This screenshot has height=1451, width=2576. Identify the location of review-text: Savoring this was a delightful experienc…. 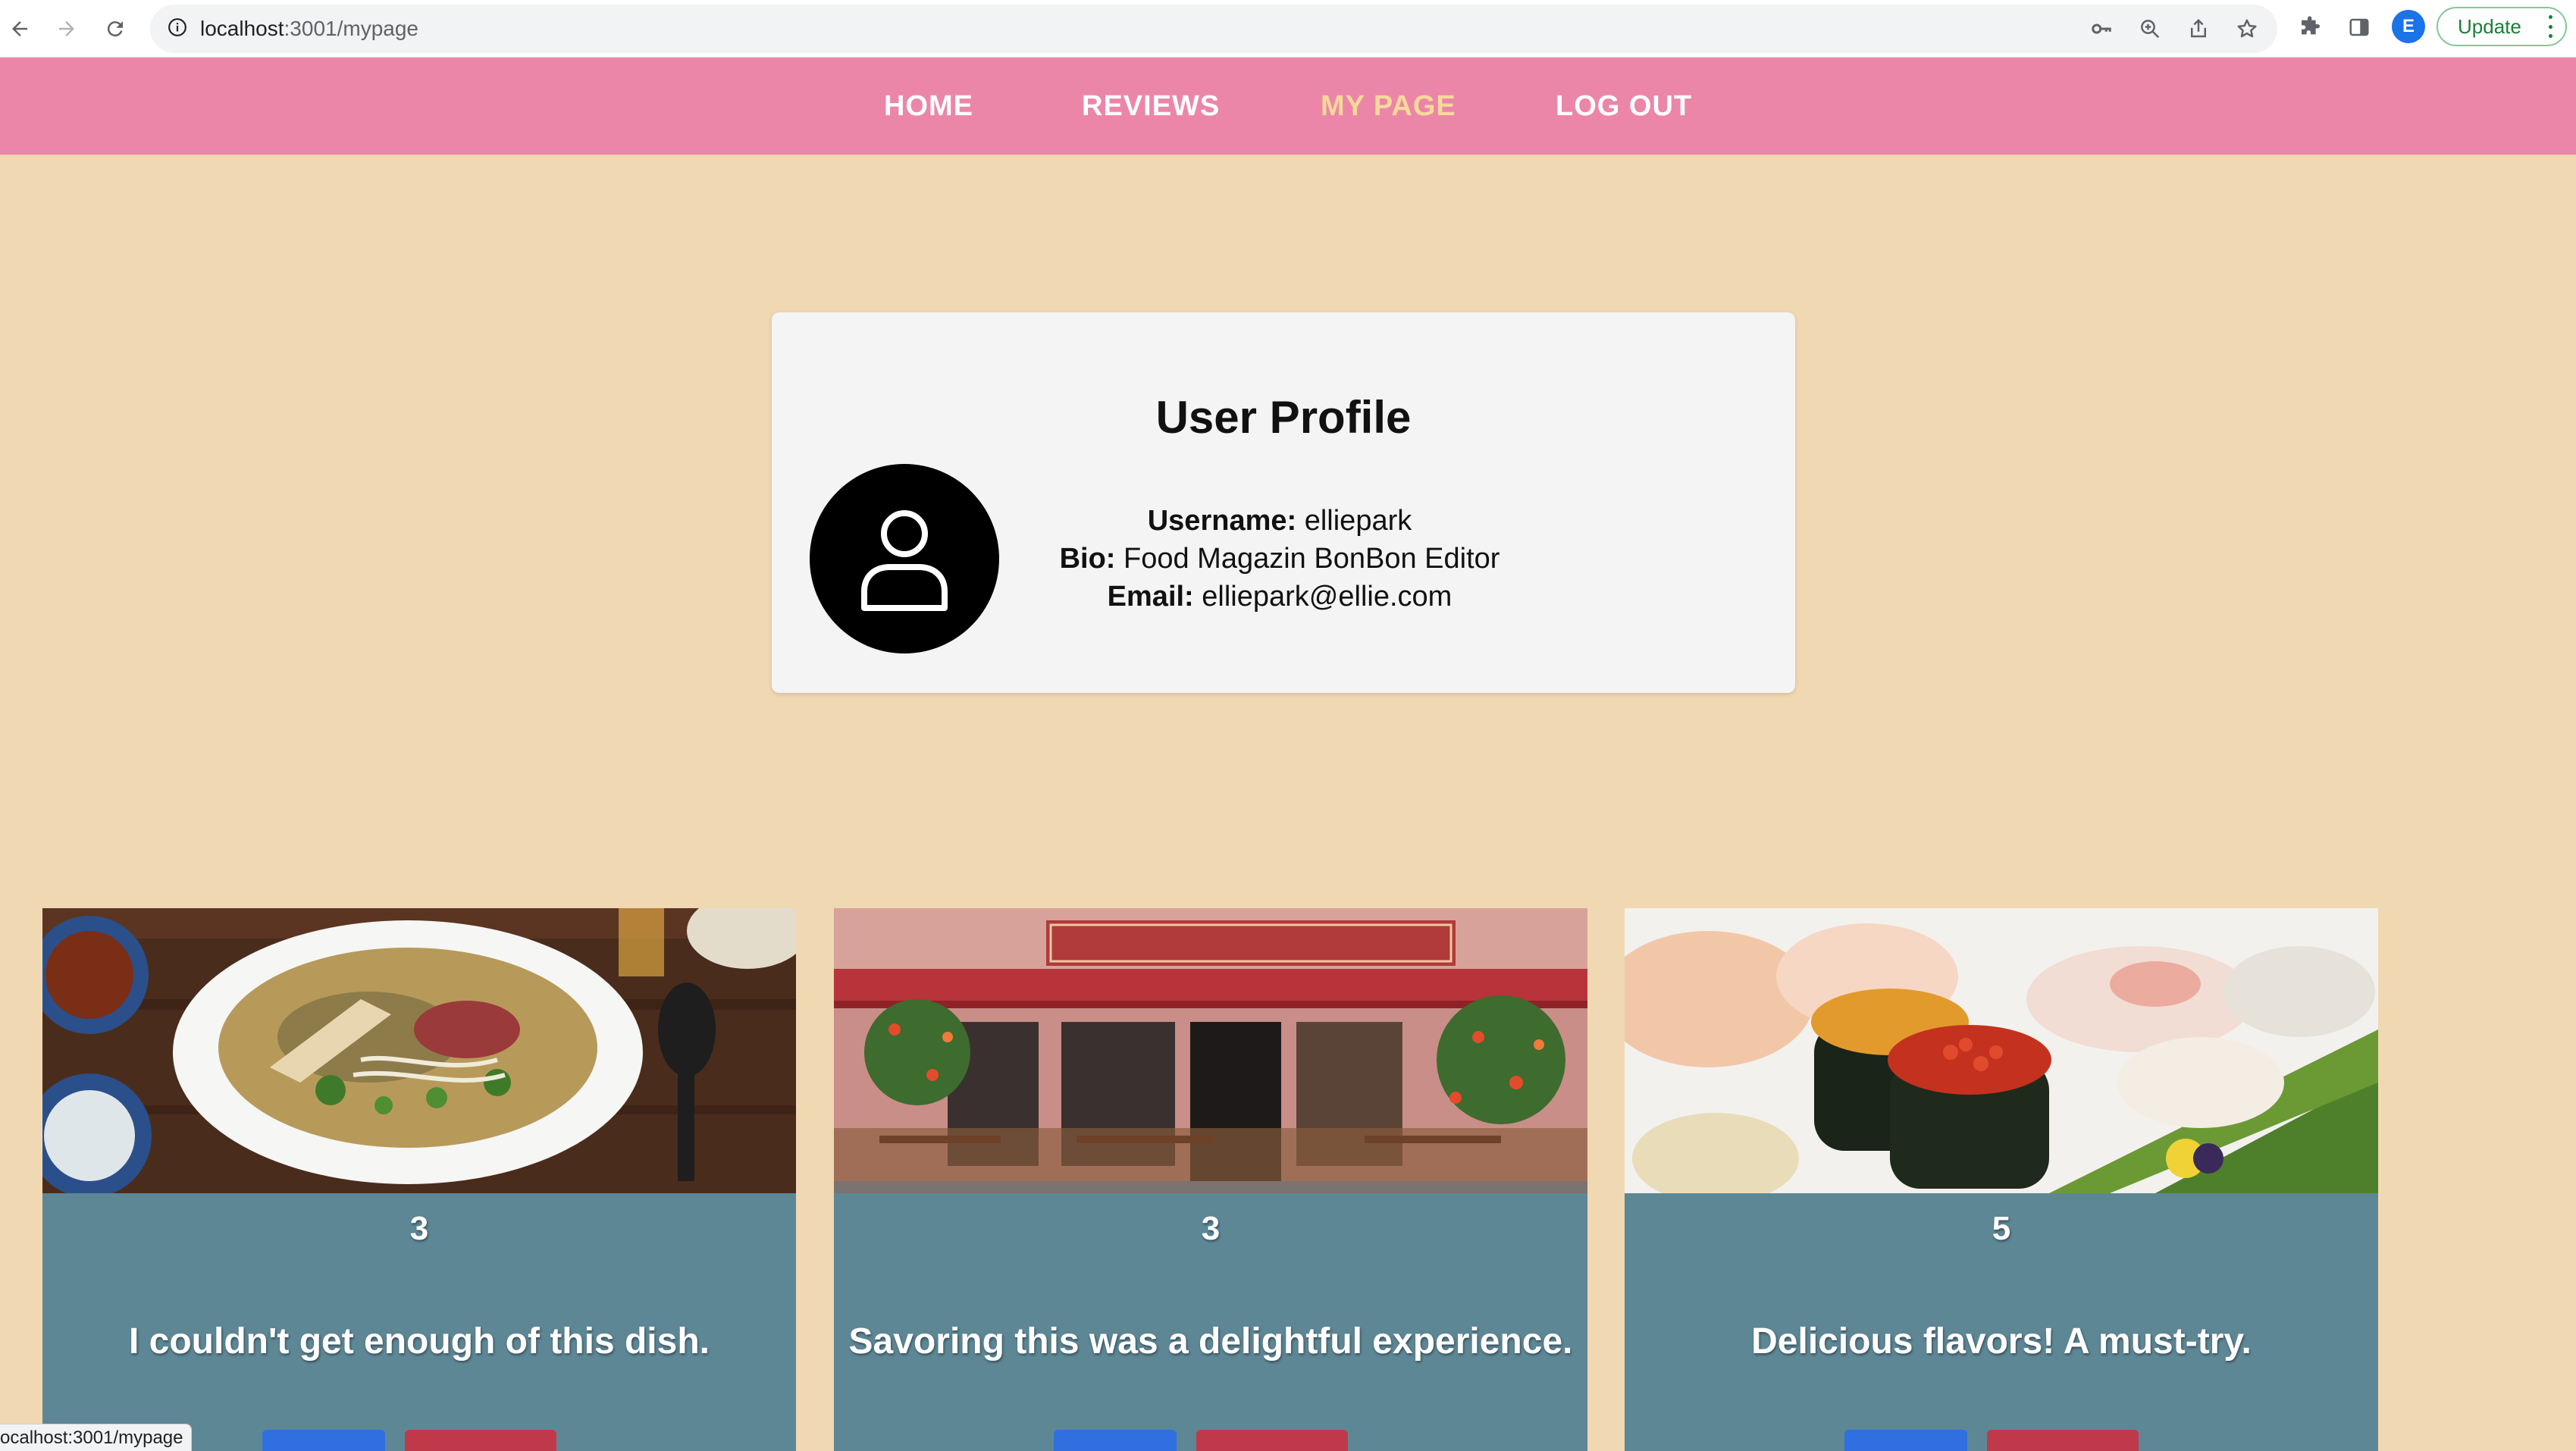
(1210, 1341).